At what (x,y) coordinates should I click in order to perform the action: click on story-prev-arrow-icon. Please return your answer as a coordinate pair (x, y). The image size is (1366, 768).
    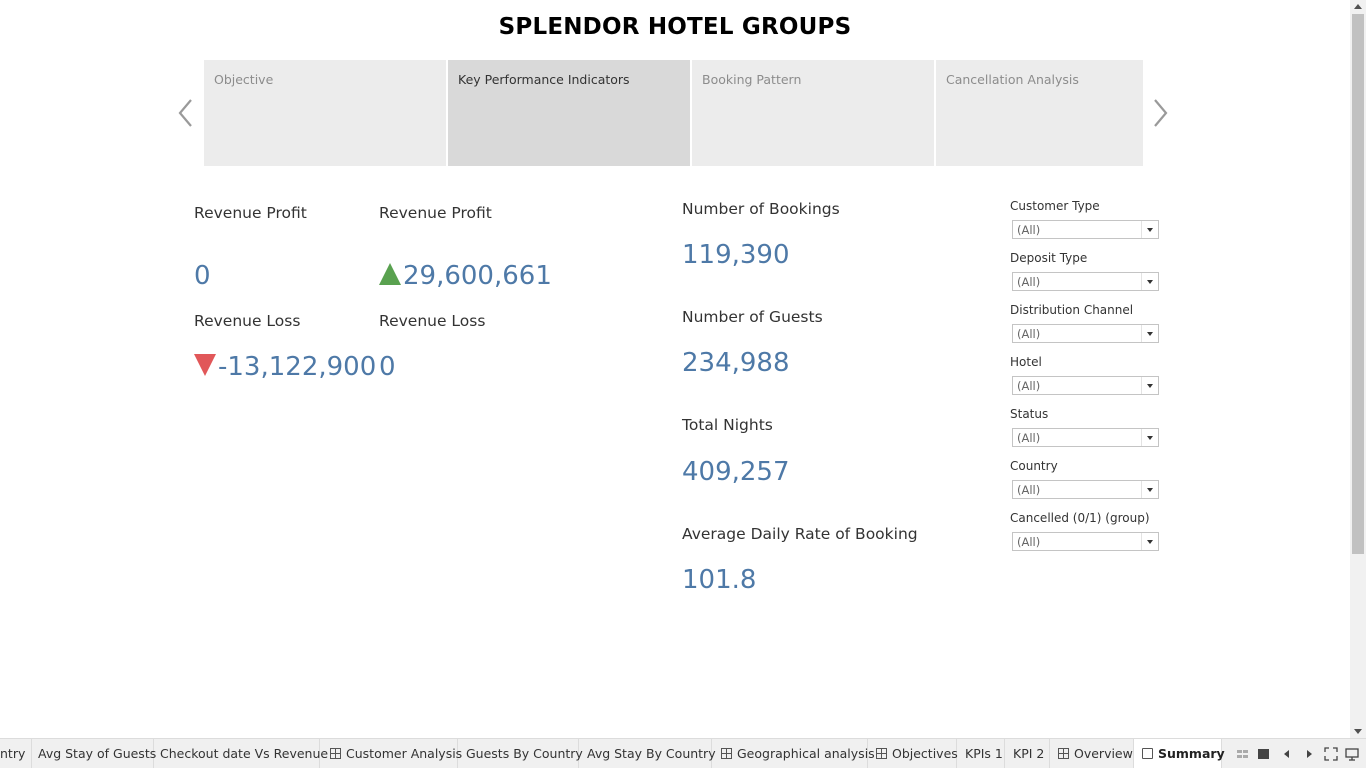
    Looking at the image, I should click on (186, 113).